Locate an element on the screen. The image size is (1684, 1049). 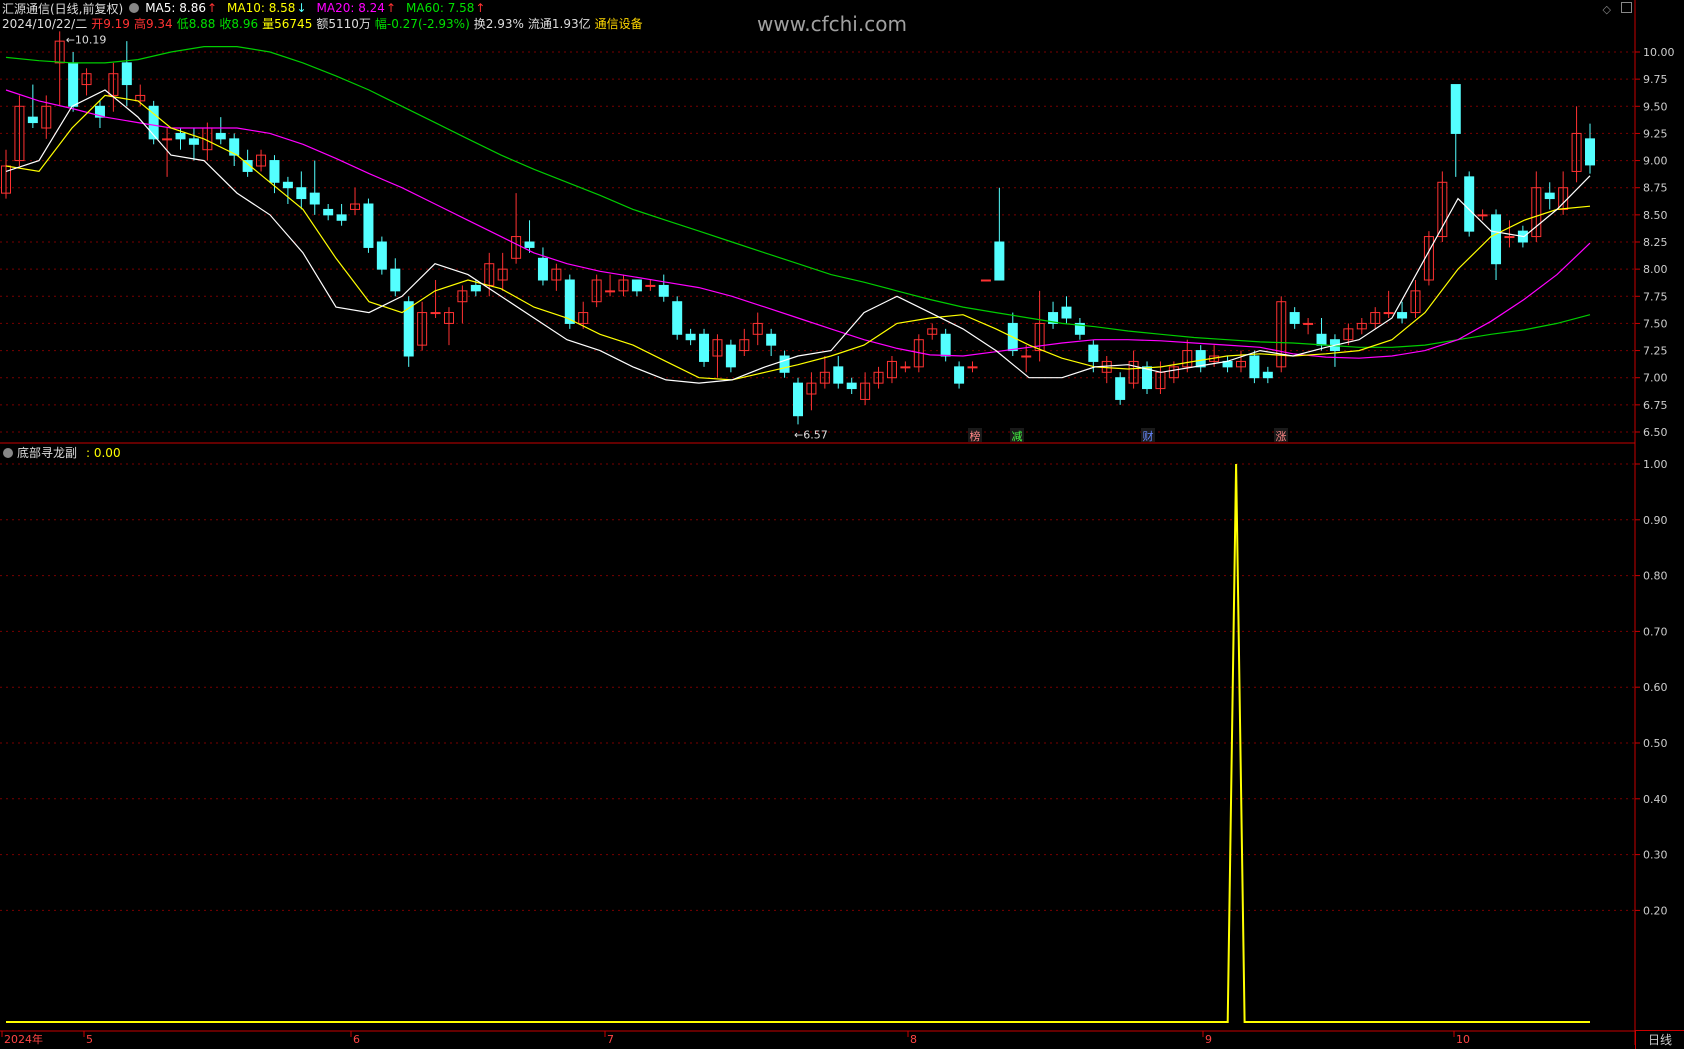
time-axis-label: 8 is located at coordinates (913, 1039).